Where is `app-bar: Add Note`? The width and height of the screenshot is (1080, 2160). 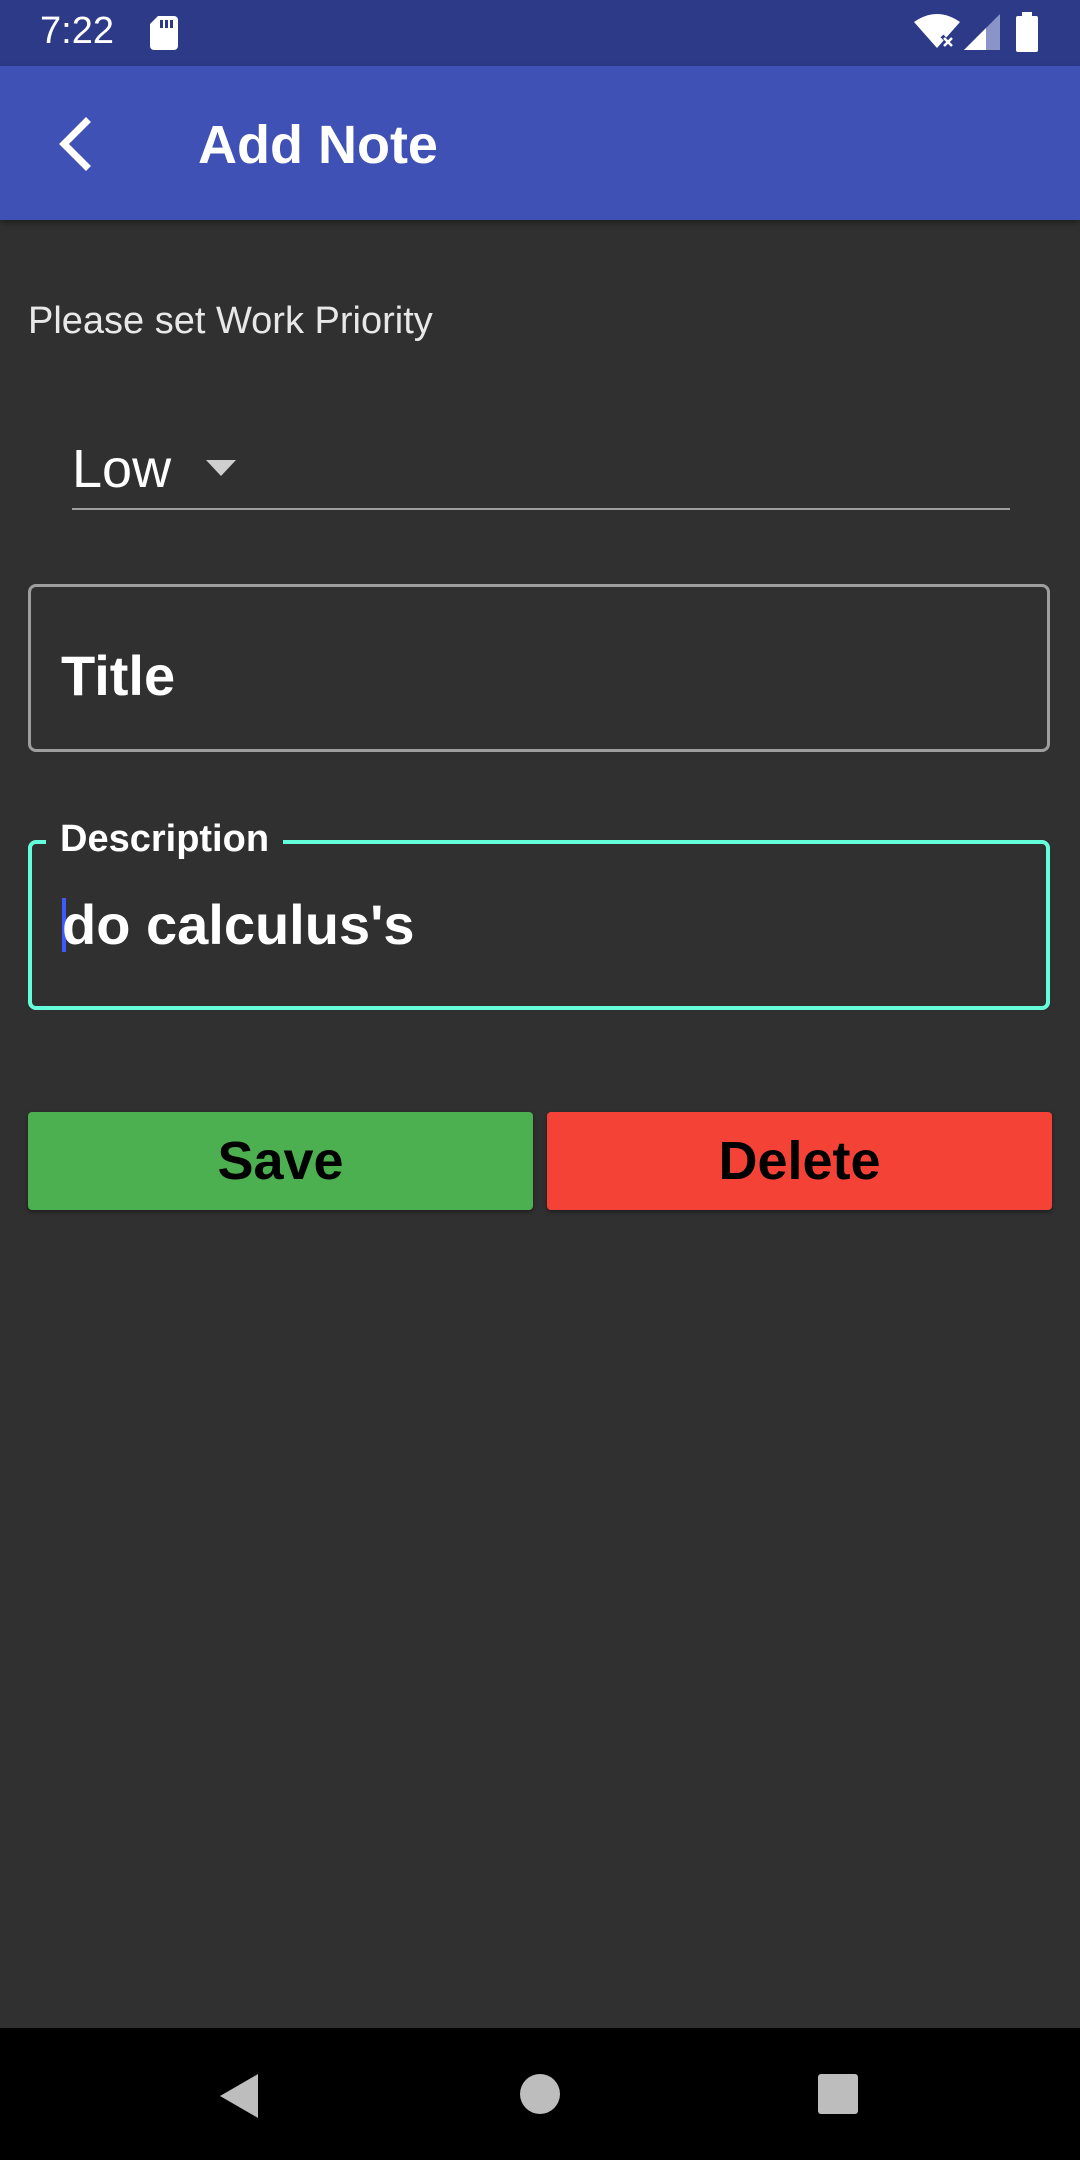
app-bar: Add Note is located at coordinates (540, 143).